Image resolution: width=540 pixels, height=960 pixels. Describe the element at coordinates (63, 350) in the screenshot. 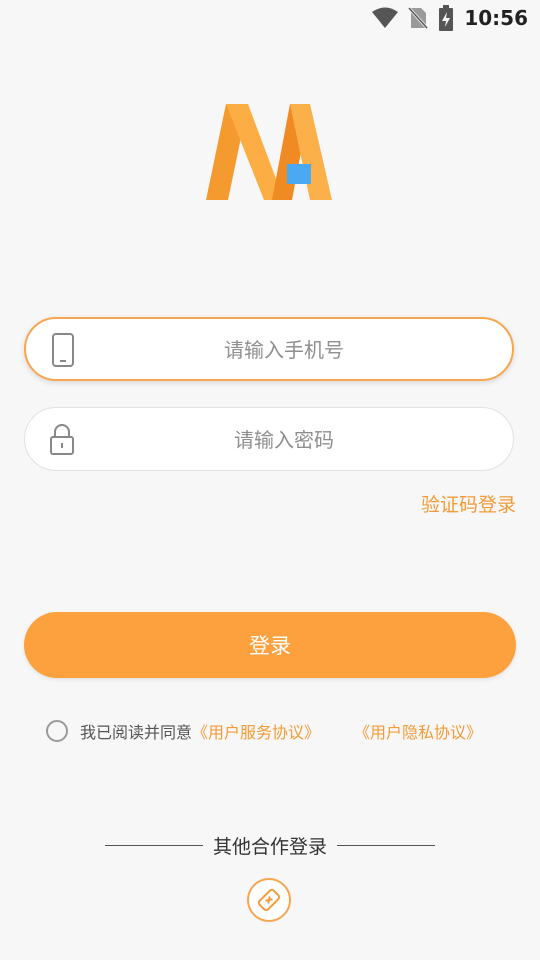

I see `phone-icon` at that location.